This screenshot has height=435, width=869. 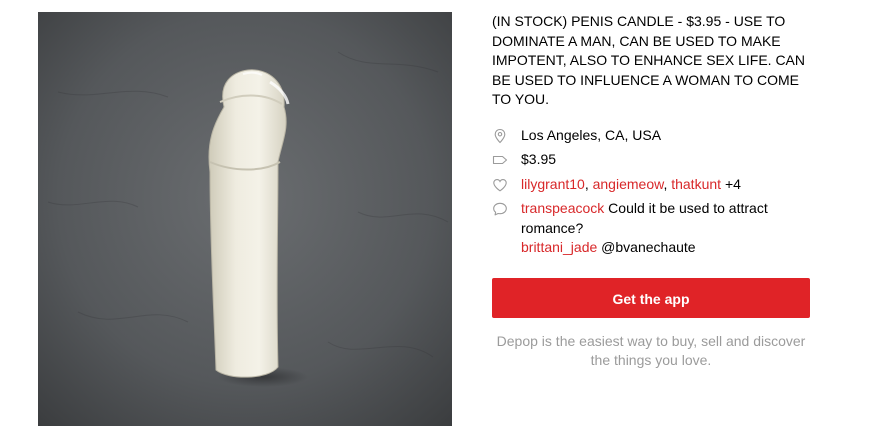 I want to click on get-the-app-button: Get the app, so click(x=651, y=297).